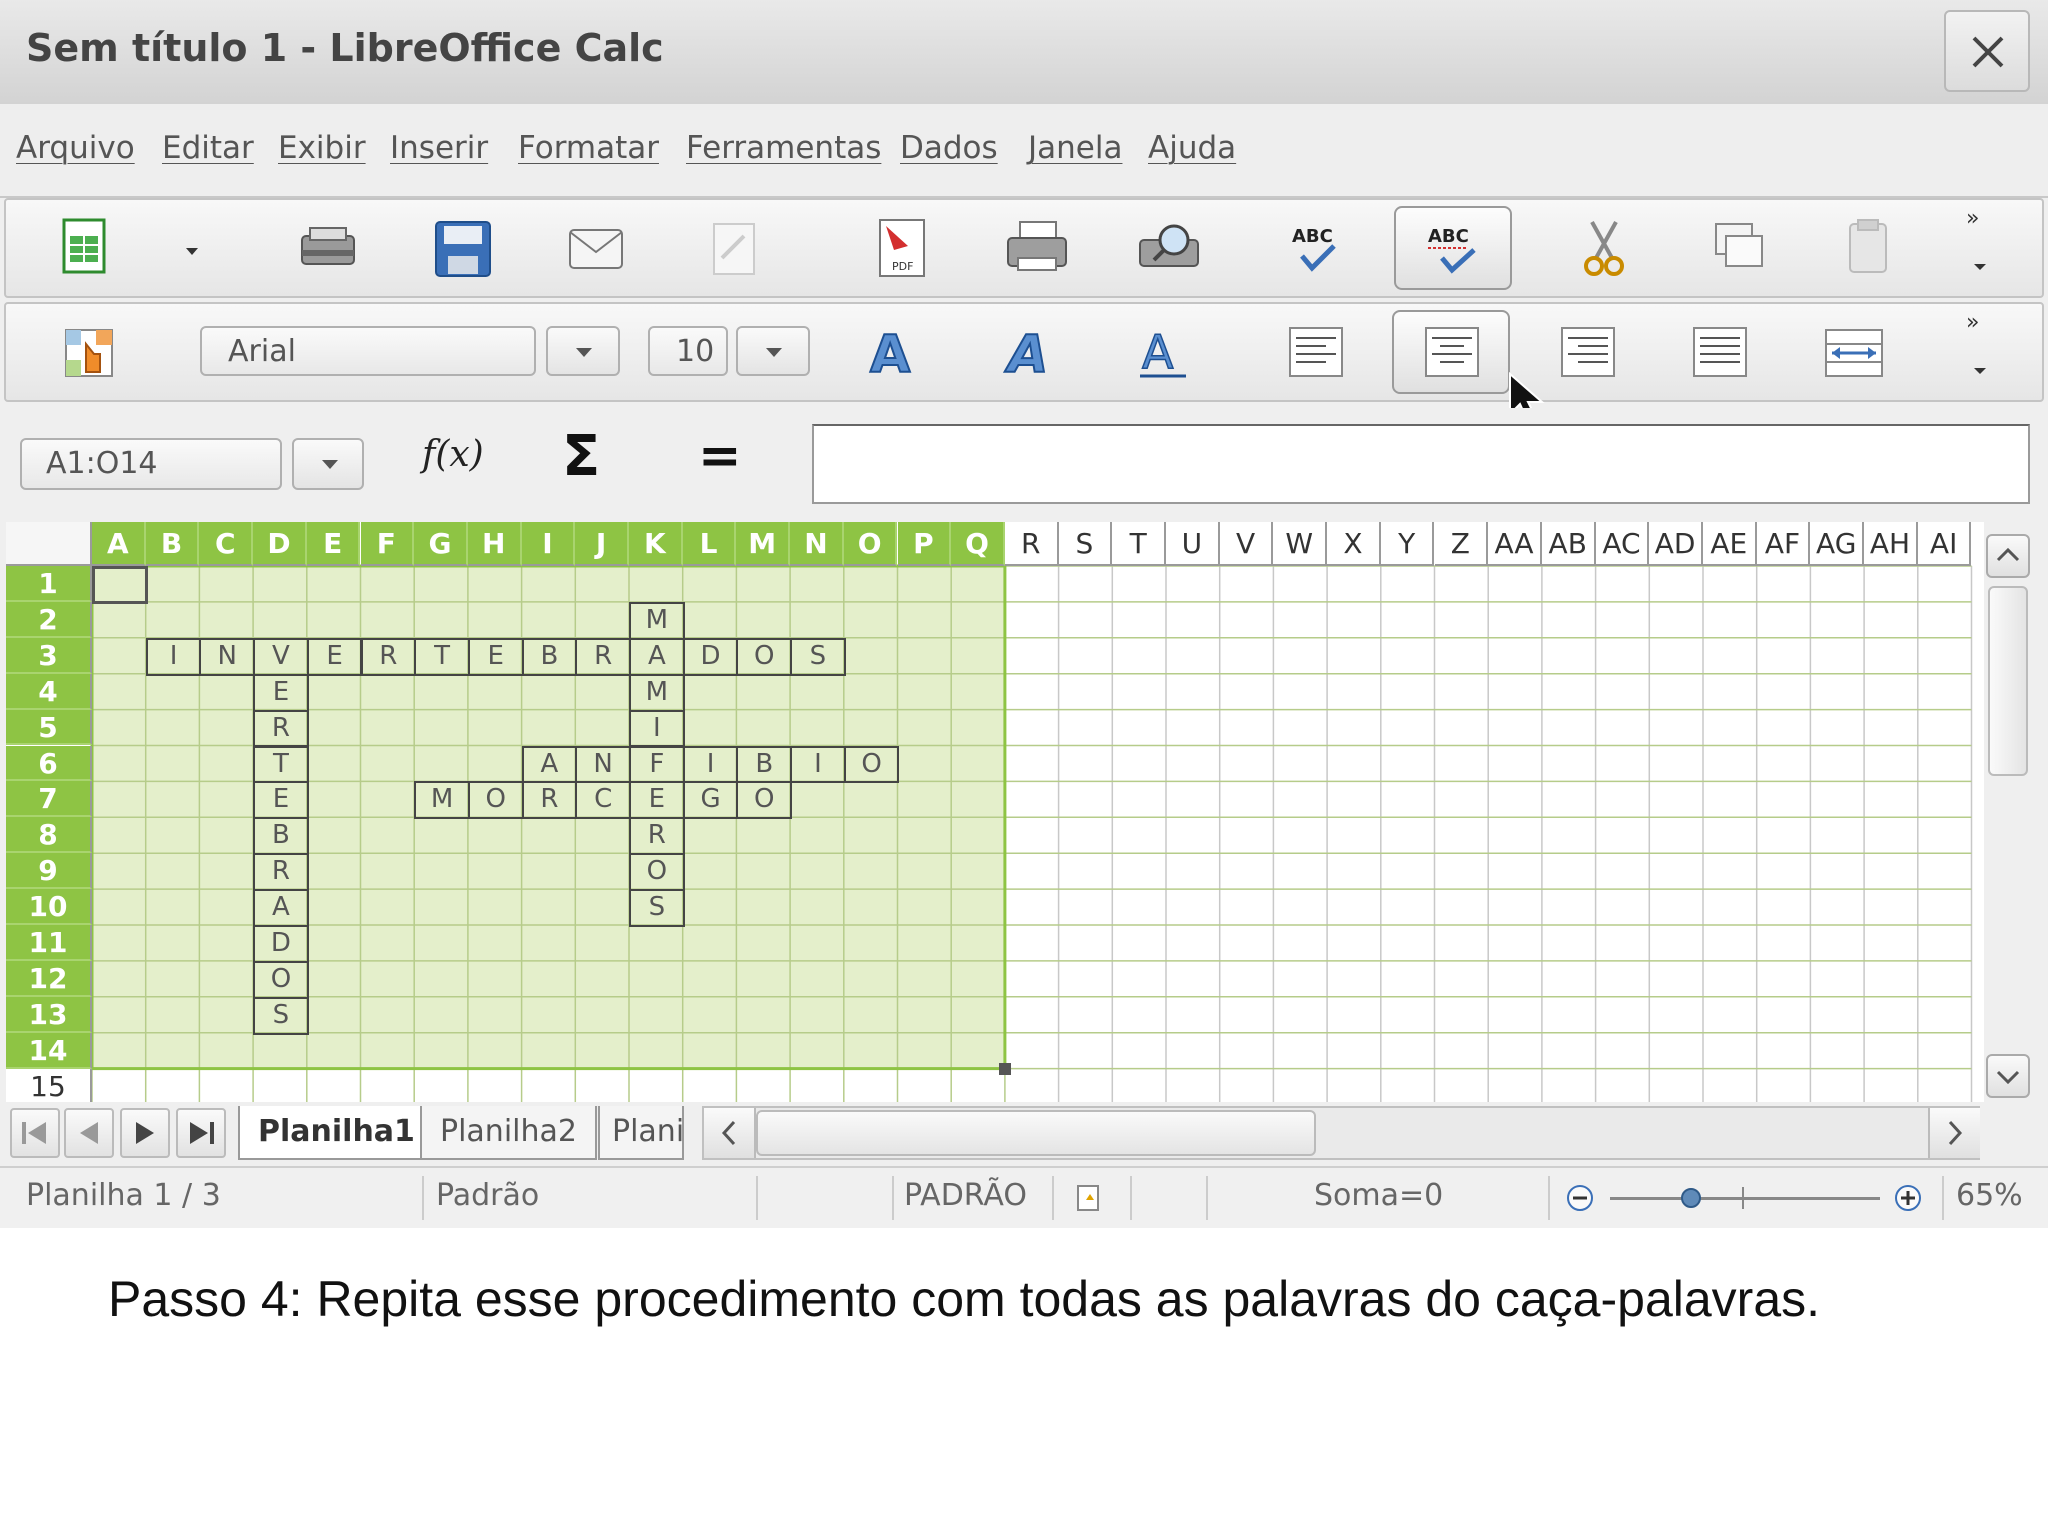 This screenshot has height=1536, width=2048. What do you see at coordinates (1676, 544) in the screenshot?
I see `column-header-ad: AD` at bounding box center [1676, 544].